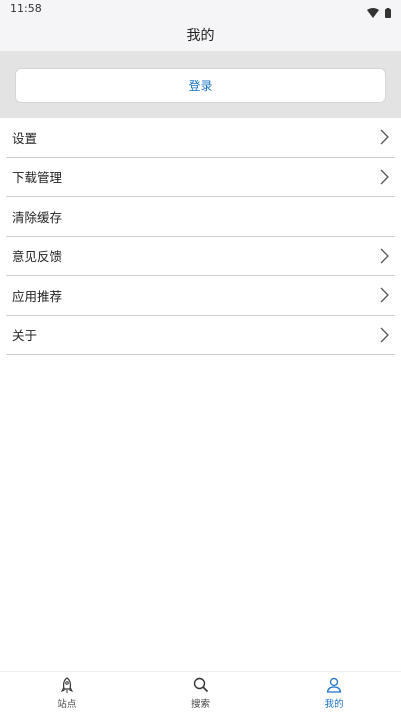 This screenshot has height=714, width=401. I want to click on rocket-icon, so click(67, 685).